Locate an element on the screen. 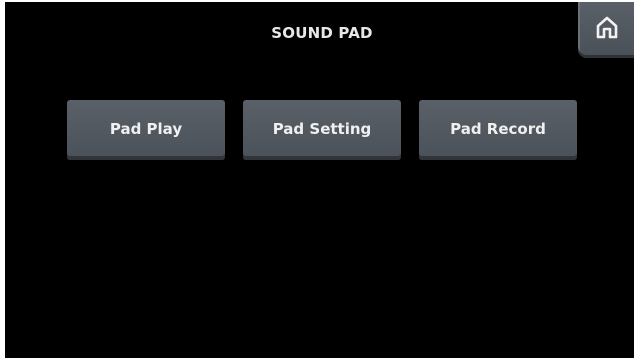 This screenshot has height=361, width=634. home-icon is located at coordinates (608, 28).